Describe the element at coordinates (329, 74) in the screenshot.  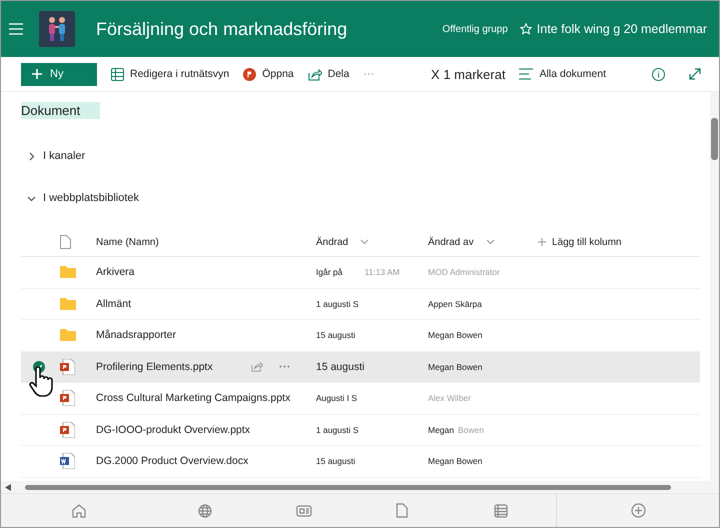
I see `share-button: Dela` at that location.